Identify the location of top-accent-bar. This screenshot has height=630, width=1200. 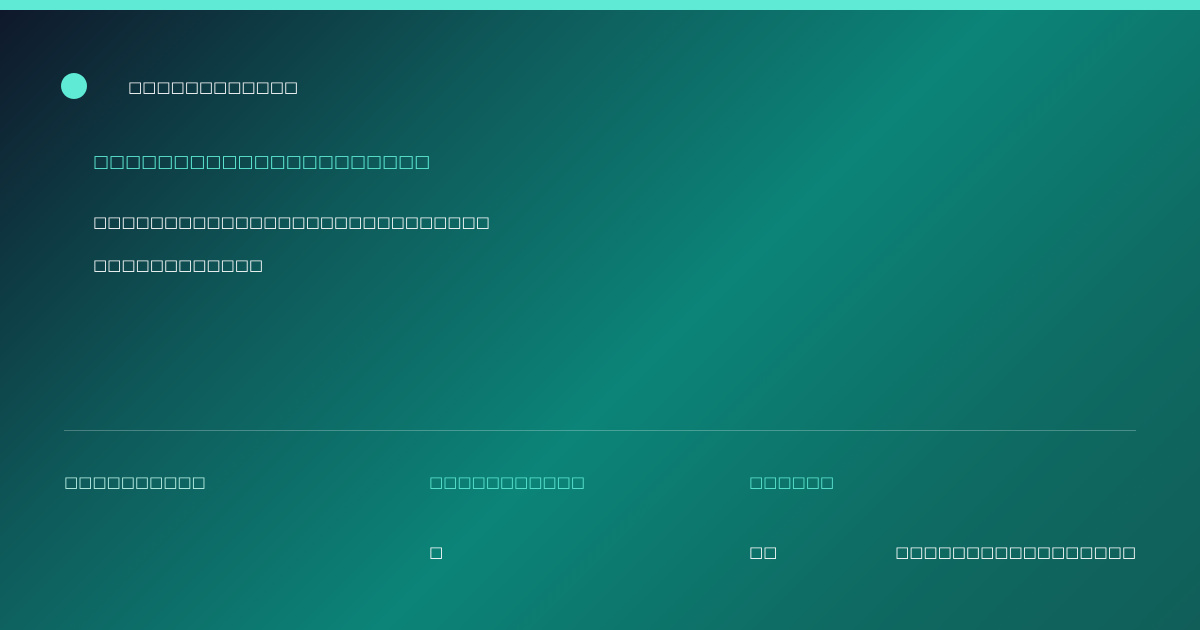
(600, 5).